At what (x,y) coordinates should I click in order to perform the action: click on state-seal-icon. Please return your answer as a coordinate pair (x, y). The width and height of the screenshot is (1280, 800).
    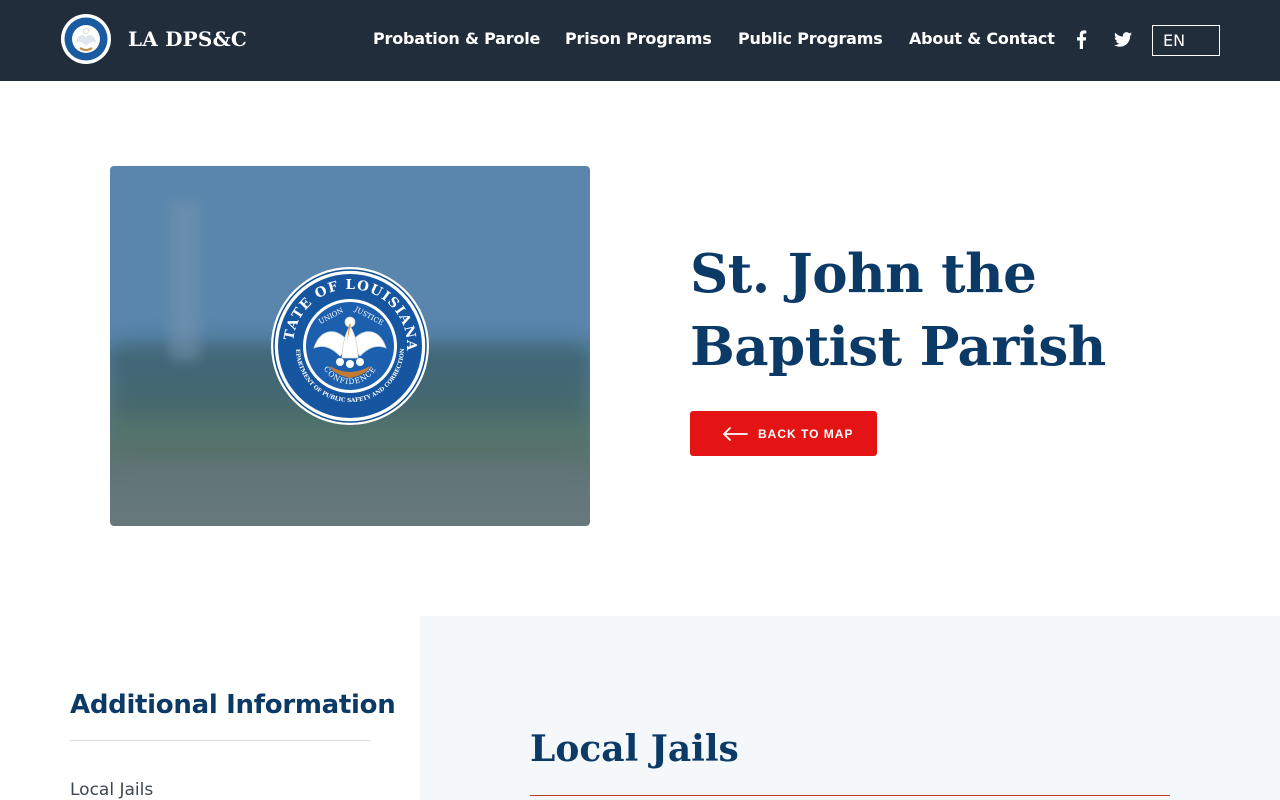
    Looking at the image, I should click on (86, 39).